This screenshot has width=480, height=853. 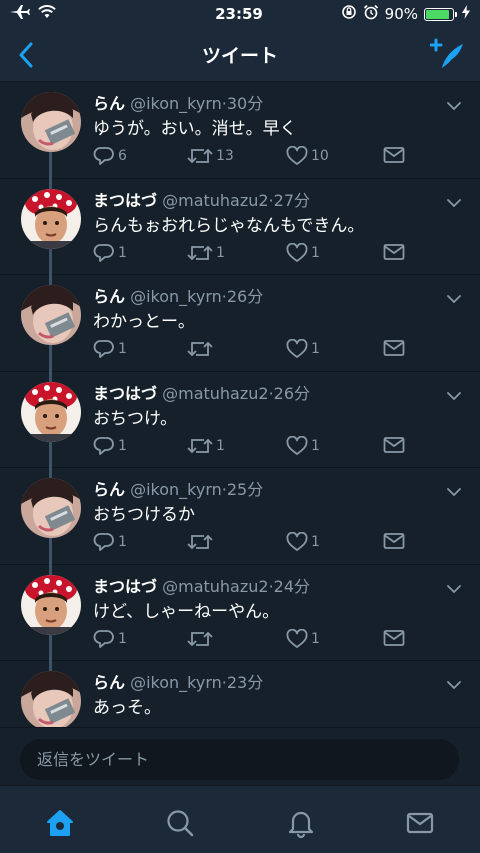 What do you see at coordinates (239, 759) in the screenshot?
I see `reply-input` at bounding box center [239, 759].